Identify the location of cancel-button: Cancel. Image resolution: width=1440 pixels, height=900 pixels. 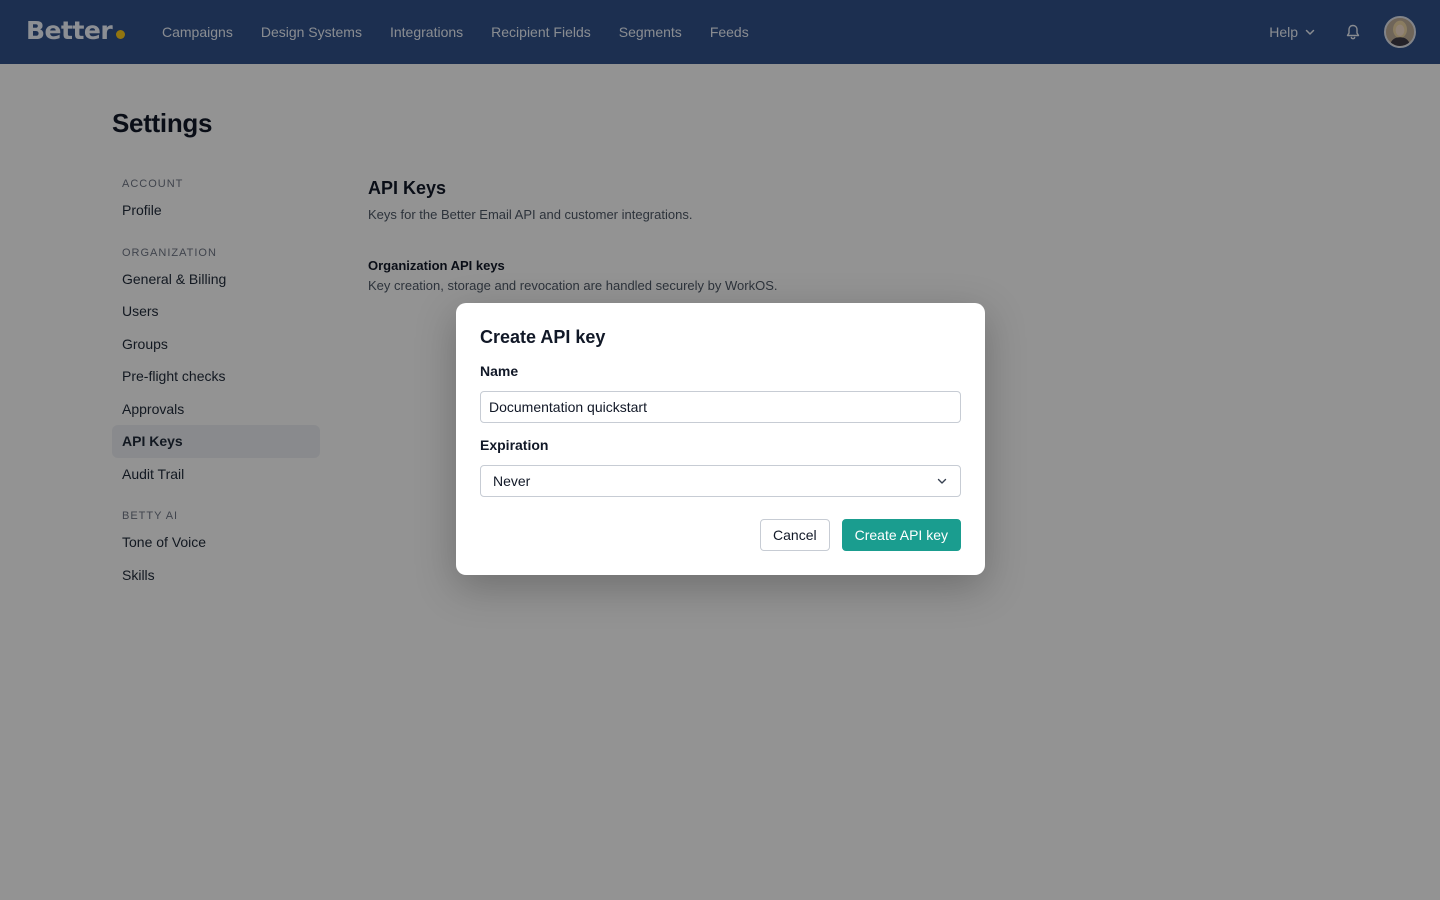
(795, 535).